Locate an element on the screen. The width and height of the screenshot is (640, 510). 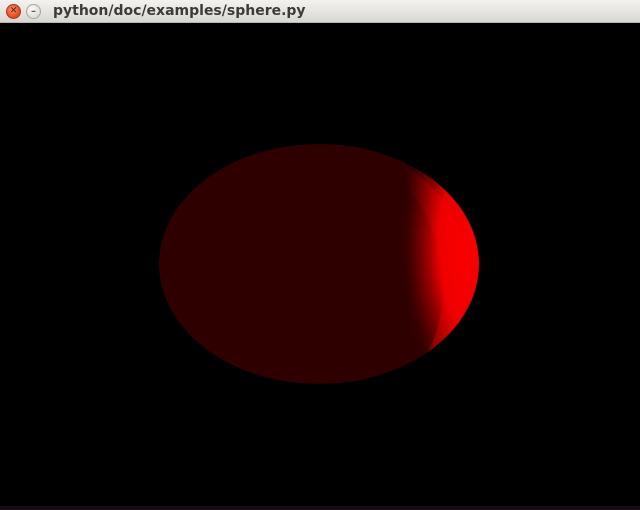
title-bar: ✕ – python/doc/examples/sphere.py is located at coordinates (320, 11).